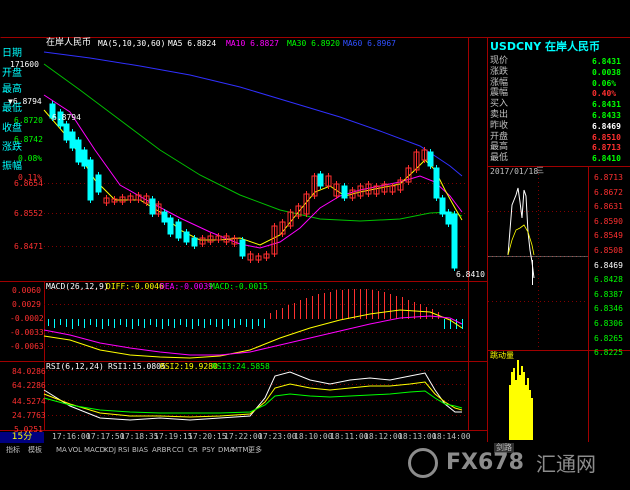 The image size is (630, 490). What do you see at coordinates (189, 366) in the screenshot?
I see `rsi2-value: RSI2:19.9280` at bounding box center [189, 366].